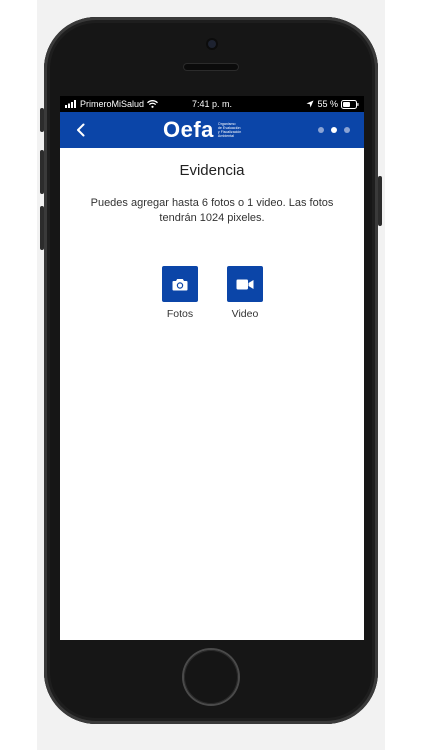 The height and width of the screenshot is (750, 422). What do you see at coordinates (42, 172) in the screenshot?
I see `volume-up-button` at bounding box center [42, 172].